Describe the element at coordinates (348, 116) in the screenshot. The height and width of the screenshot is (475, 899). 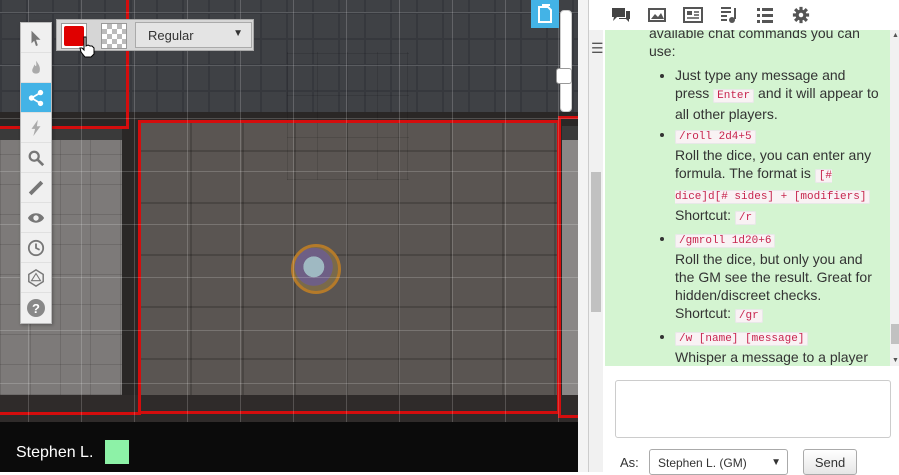
I see `corridor-floor` at that location.